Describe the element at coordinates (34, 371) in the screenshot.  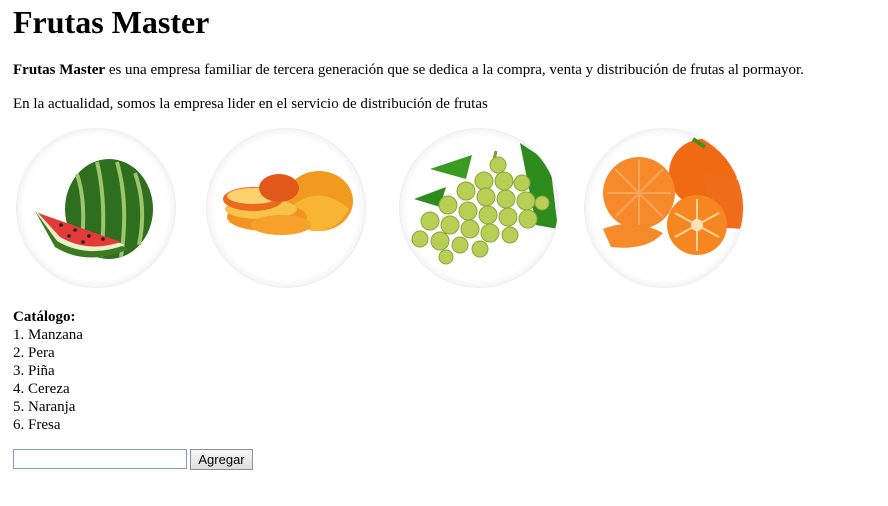
I see `list-item: 3. Piña` at that location.